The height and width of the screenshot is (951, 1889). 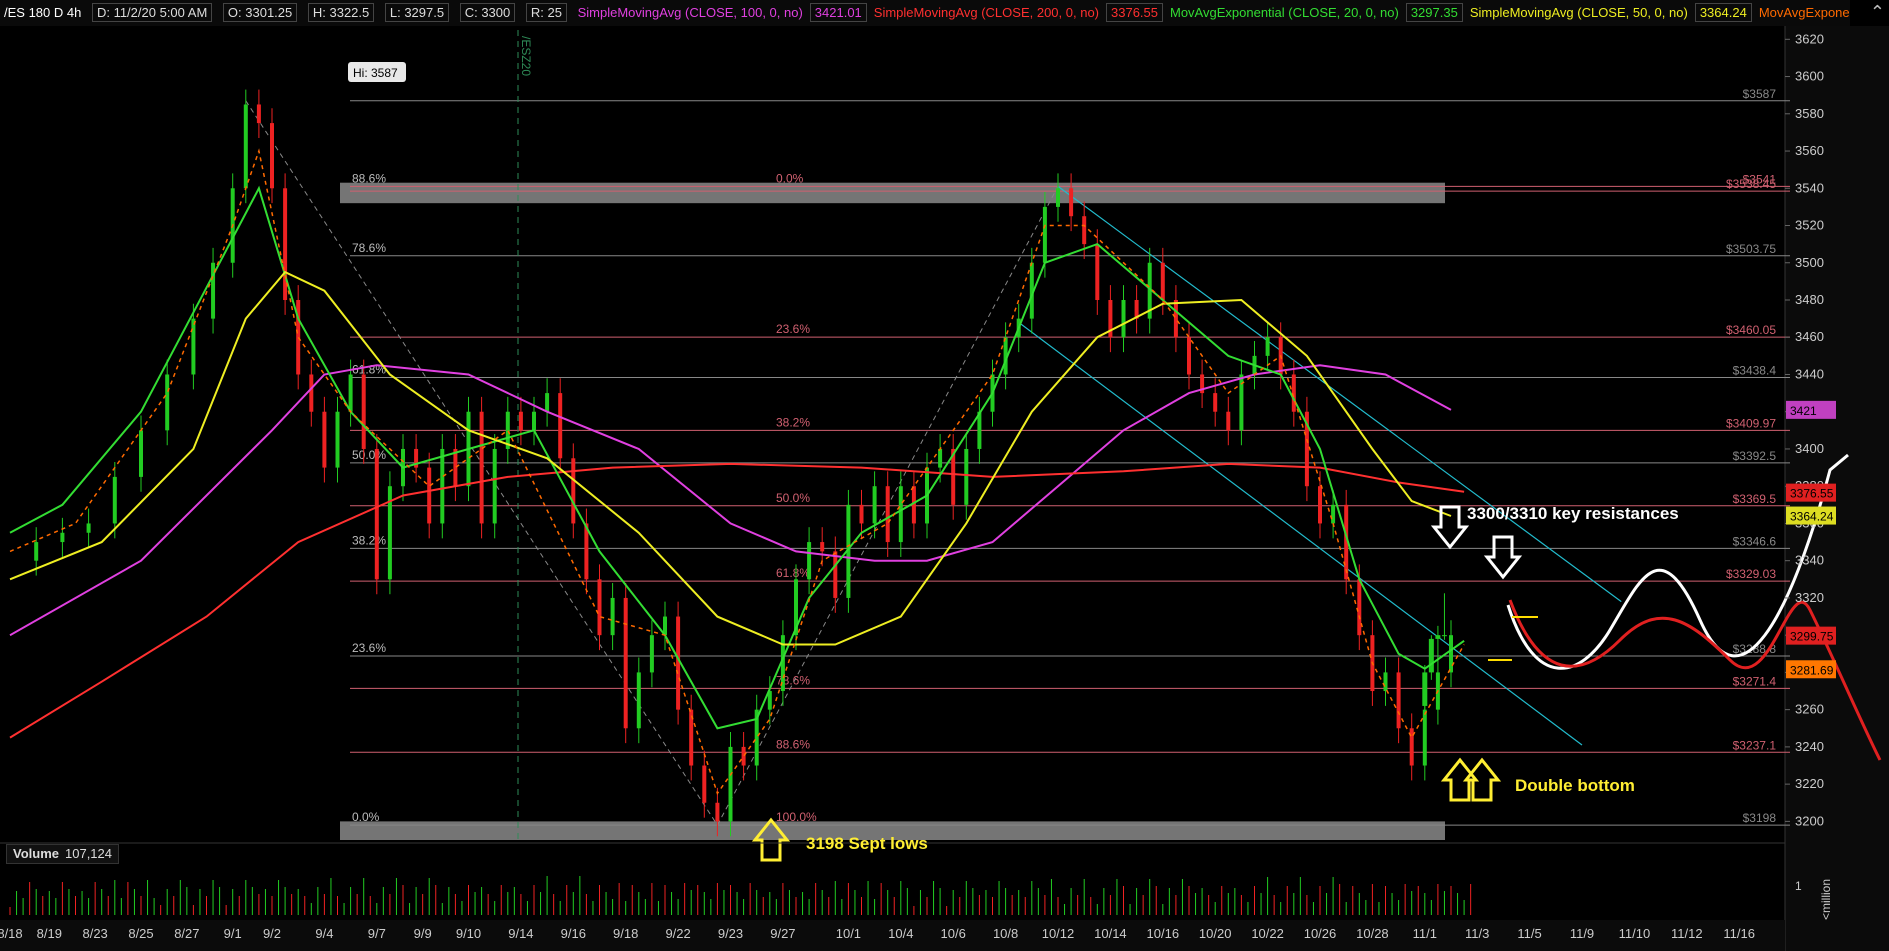 What do you see at coordinates (796, 817) in the screenshot?
I see `fib-right-label-7: 100.0%` at bounding box center [796, 817].